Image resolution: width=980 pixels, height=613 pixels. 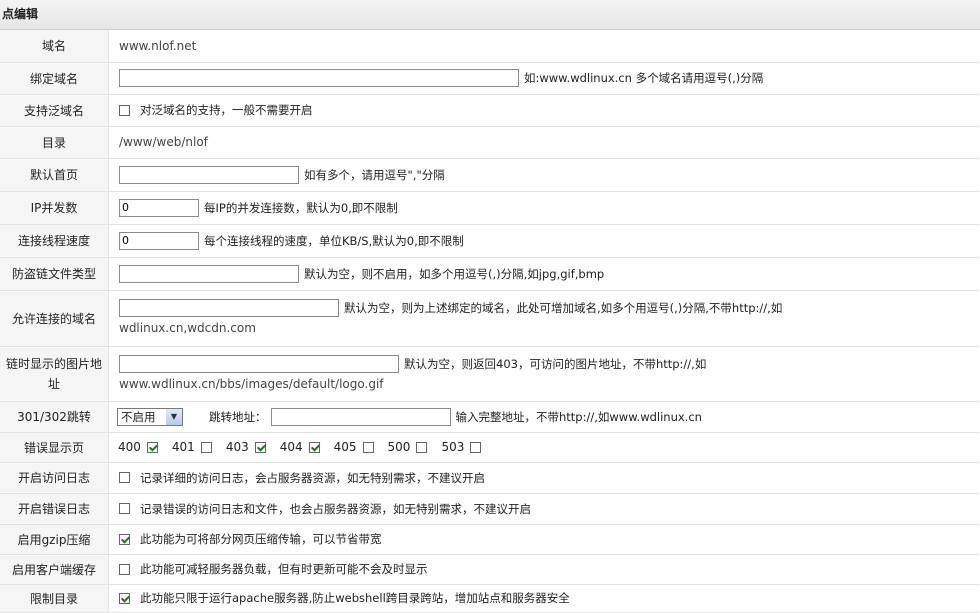 What do you see at coordinates (453, 447) in the screenshot?
I see `error-code-label: 503` at bounding box center [453, 447].